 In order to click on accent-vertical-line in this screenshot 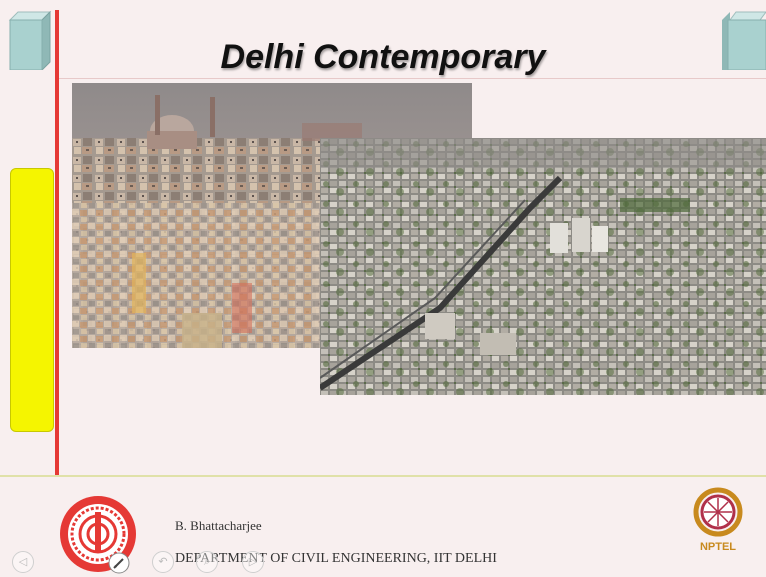, I will do `click(57, 242)`.